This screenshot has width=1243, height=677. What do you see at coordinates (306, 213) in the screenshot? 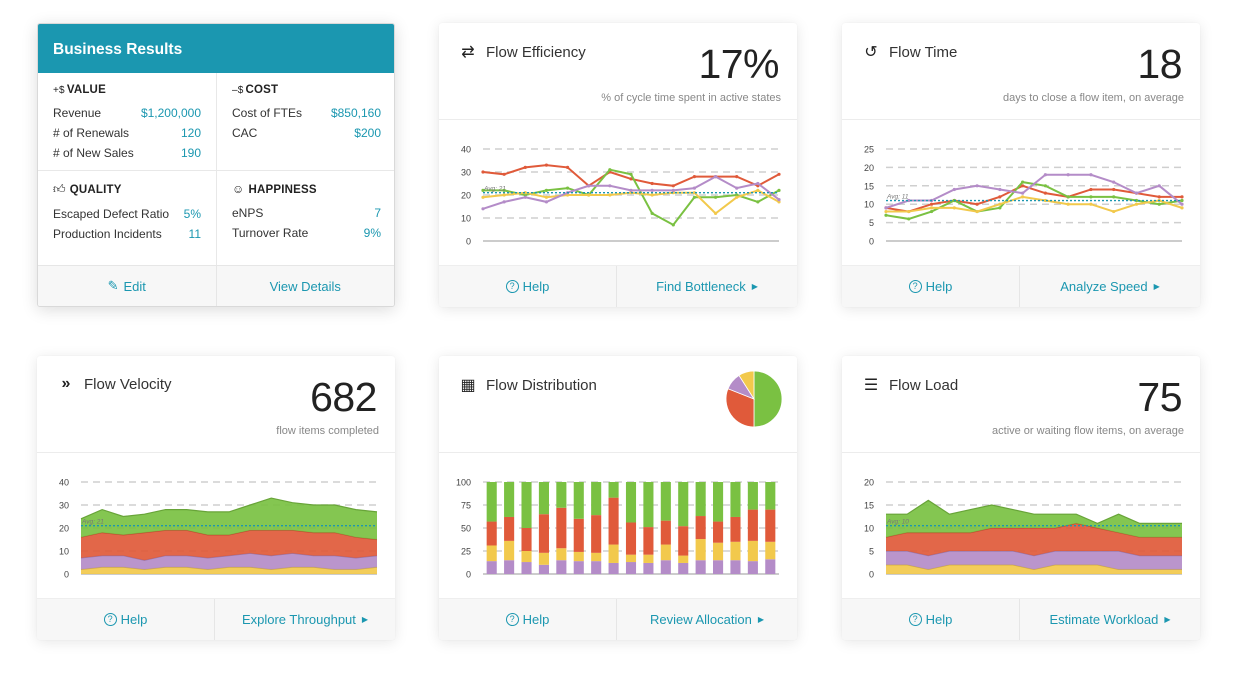
I see `happiness-row: eNPS 7` at bounding box center [306, 213].